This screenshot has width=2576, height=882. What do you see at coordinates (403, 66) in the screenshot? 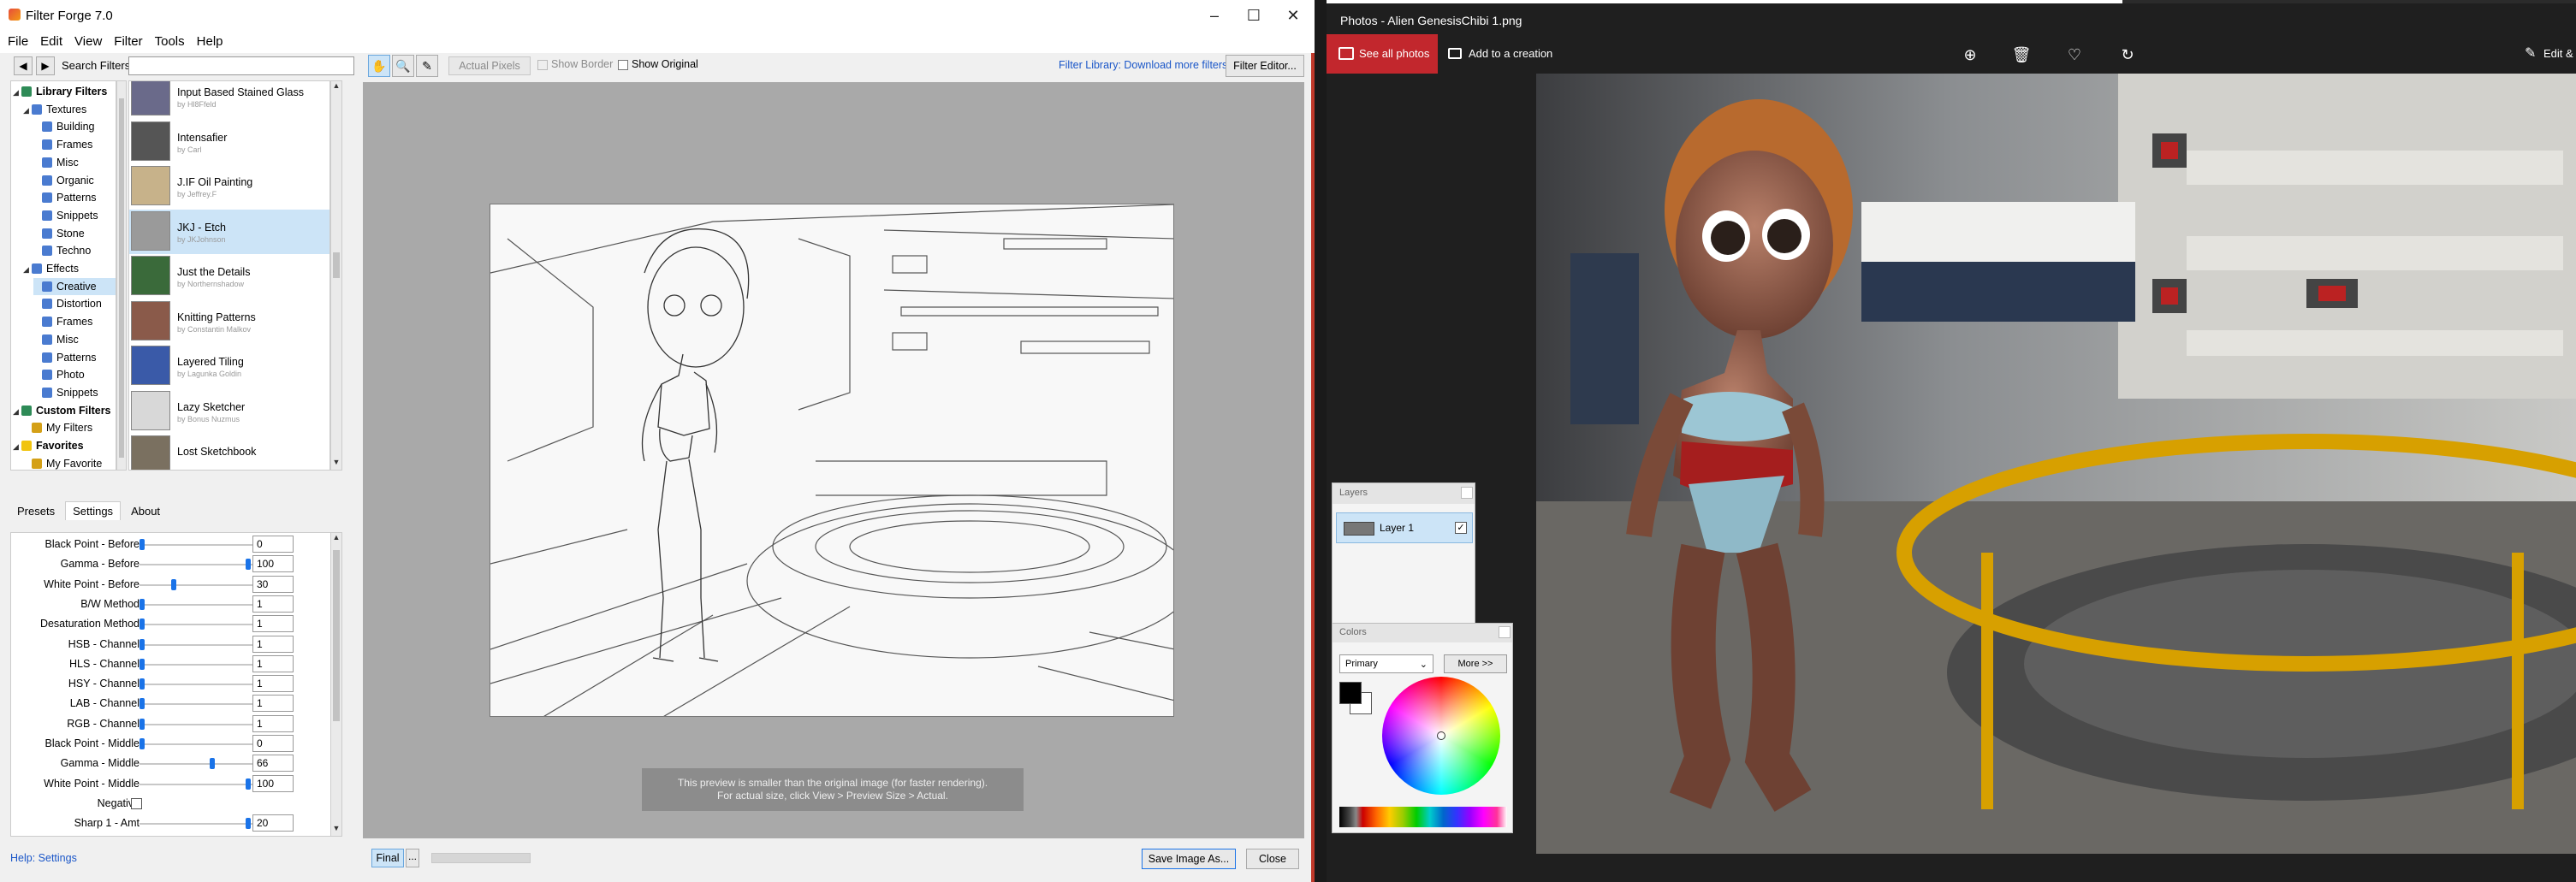
I see `zoom-tool-button: 🔍` at bounding box center [403, 66].